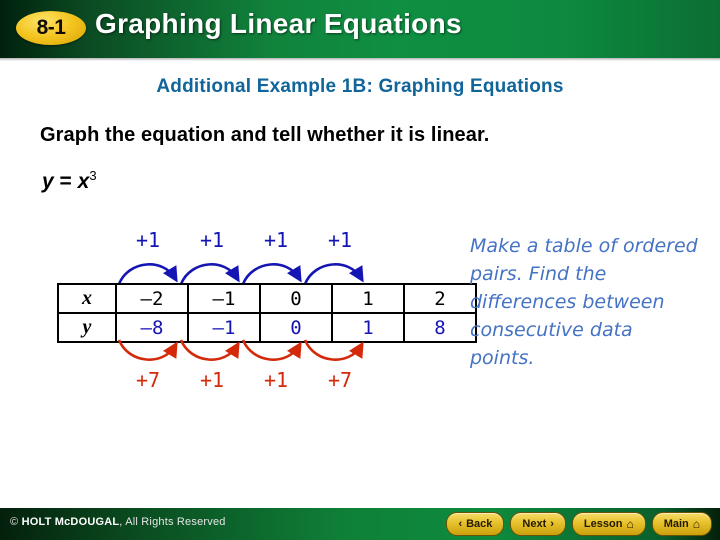 Image resolution: width=720 pixels, height=540 pixels. What do you see at coordinates (676, 524) in the screenshot?
I see `main-button-label: Main` at bounding box center [676, 524].